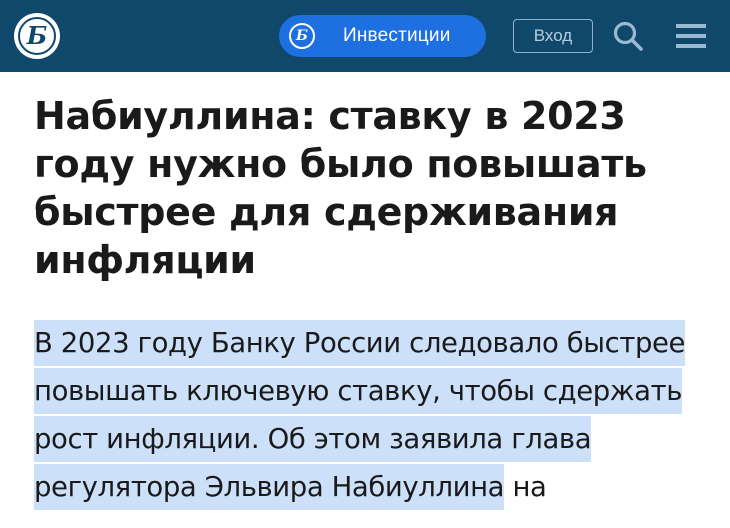 The width and height of the screenshot is (730, 528). What do you see at coordinates (302, 36) in the screenshot?
I see `investments-logo-icon: Б` at bounding box center [302, 36].